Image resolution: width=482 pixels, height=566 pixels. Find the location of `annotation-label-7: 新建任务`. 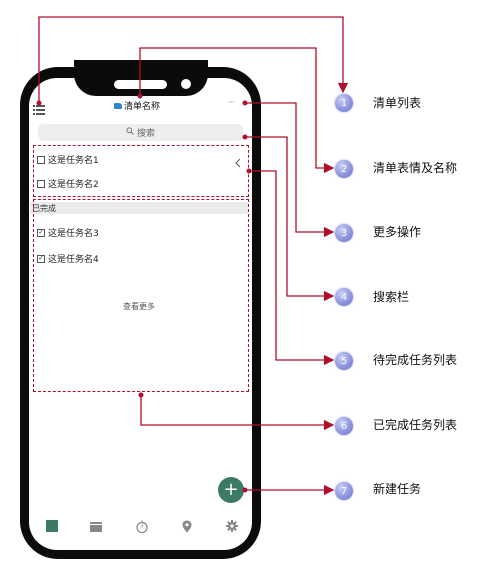

annotation-label-7: 新建任务 is located at coordinates (397, 489).